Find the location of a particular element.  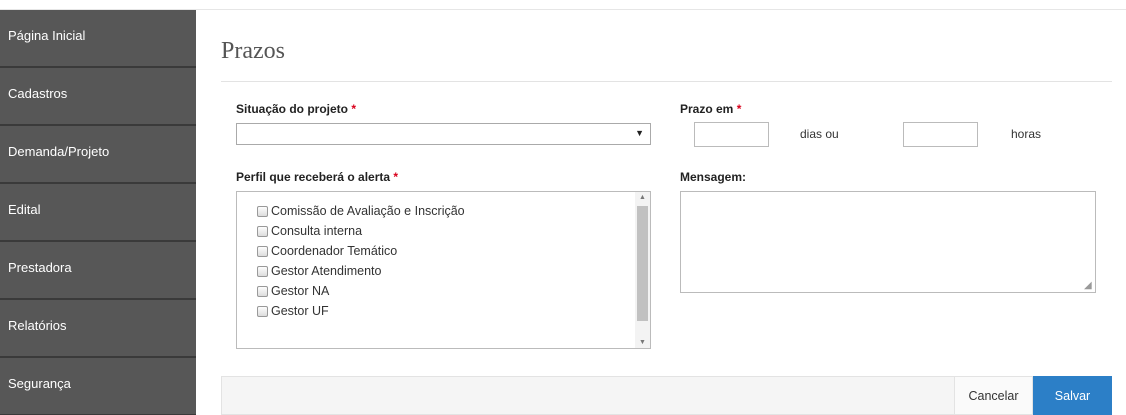

perfil-option-label: Coordenador Temático is located at coordinates (334, 251).